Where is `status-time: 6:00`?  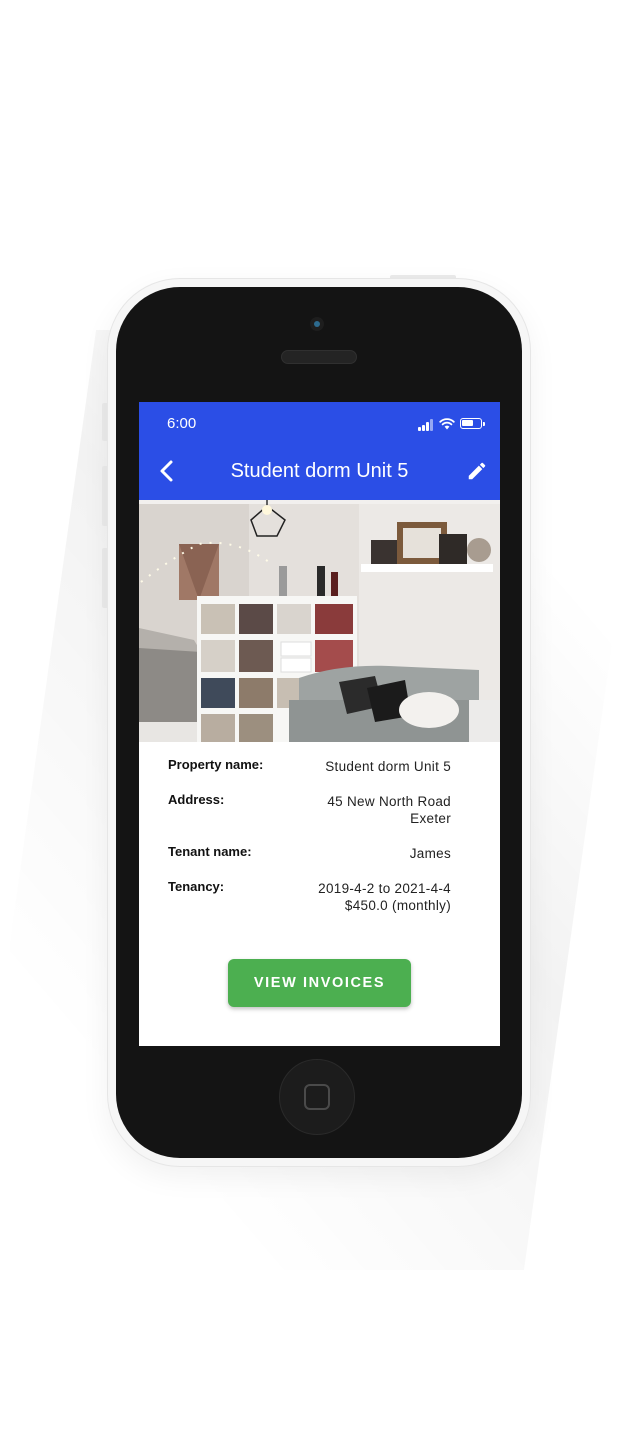
status-time: 6:00 is located at coordinates (182, 423).